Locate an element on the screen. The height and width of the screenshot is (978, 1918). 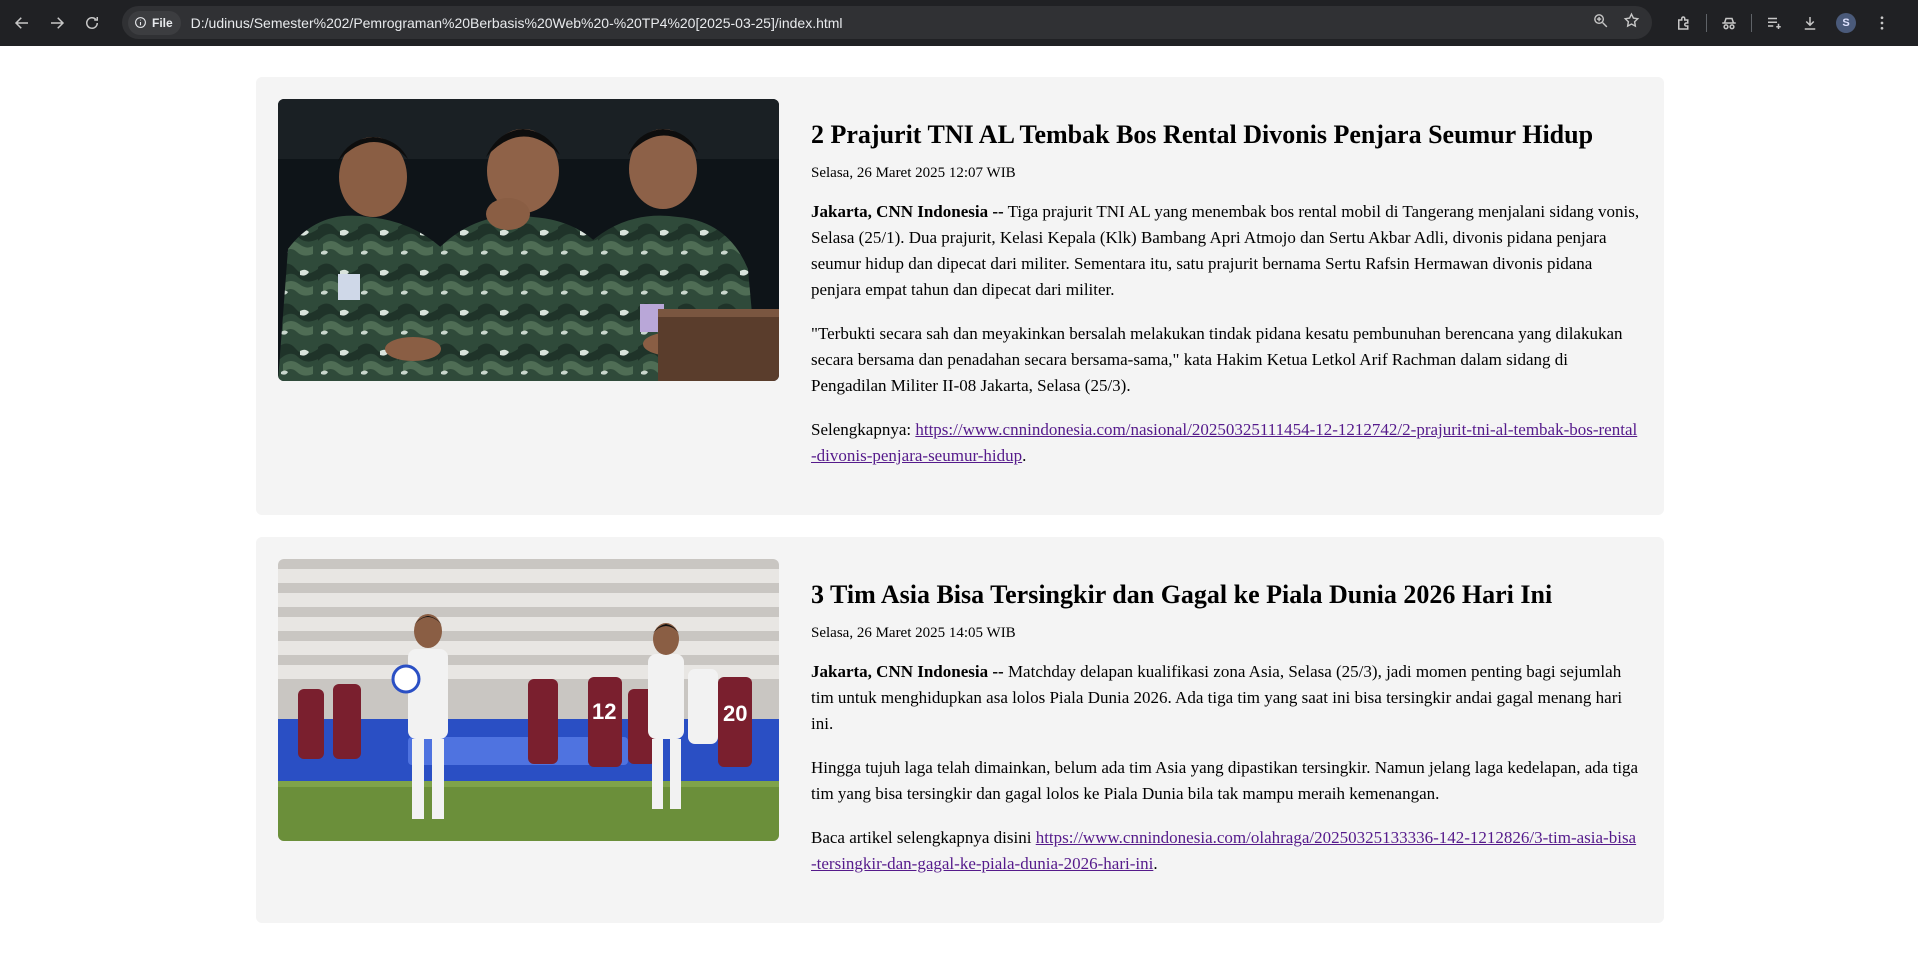
extensions-icon is located at coordinates (1684, 23).